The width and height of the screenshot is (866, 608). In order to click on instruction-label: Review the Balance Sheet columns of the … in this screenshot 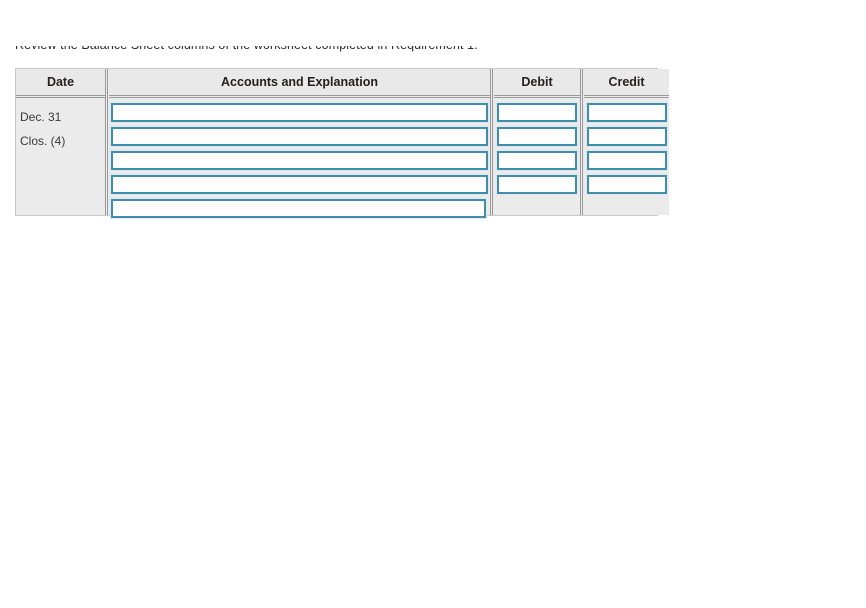, I will do `click(246, 49)`.